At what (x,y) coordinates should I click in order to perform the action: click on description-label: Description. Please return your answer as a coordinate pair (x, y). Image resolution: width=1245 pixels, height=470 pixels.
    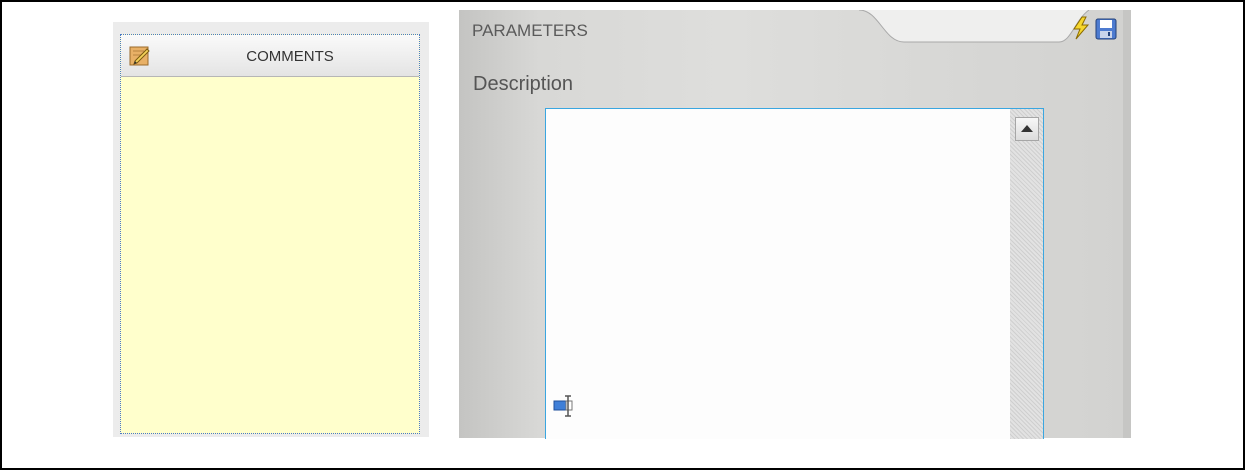
    Looking at the image, I should click on (523, 84).